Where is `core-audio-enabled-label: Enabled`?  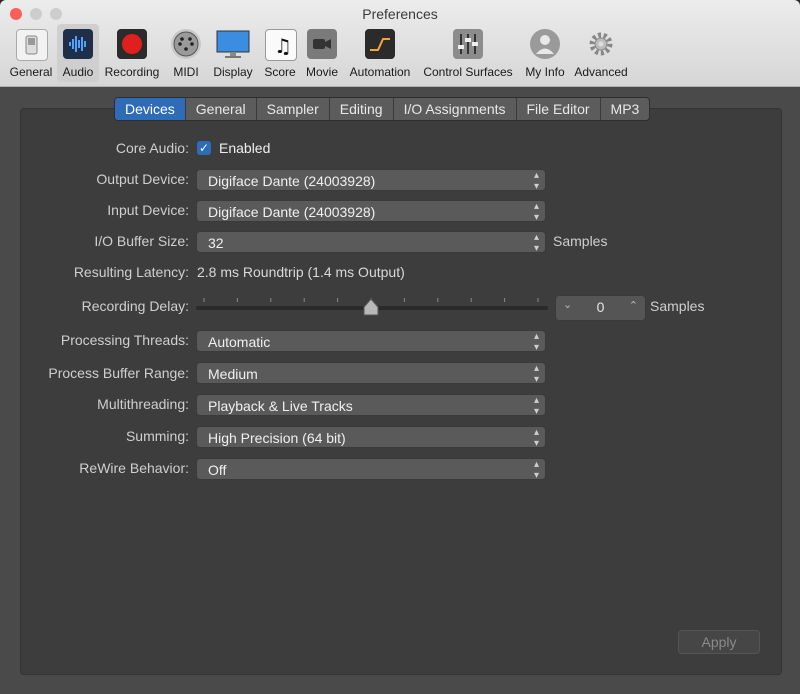
core-audio-enabled-label: Enabled is located at coordinates (245, 148).